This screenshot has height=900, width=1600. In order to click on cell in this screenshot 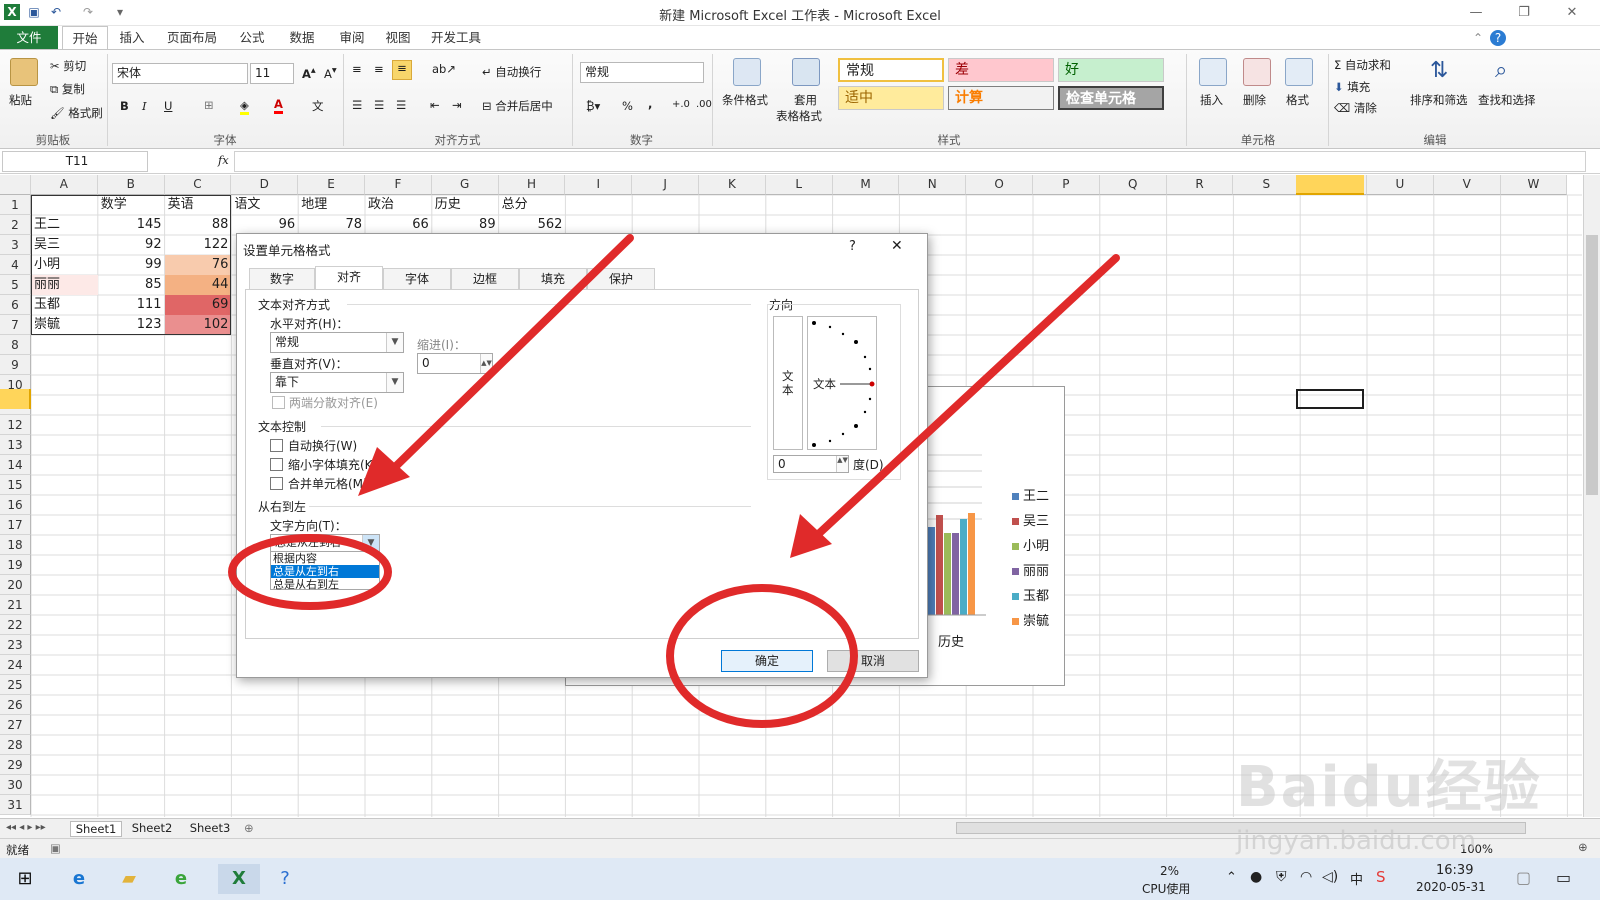, I will do `click(64, 205)`.